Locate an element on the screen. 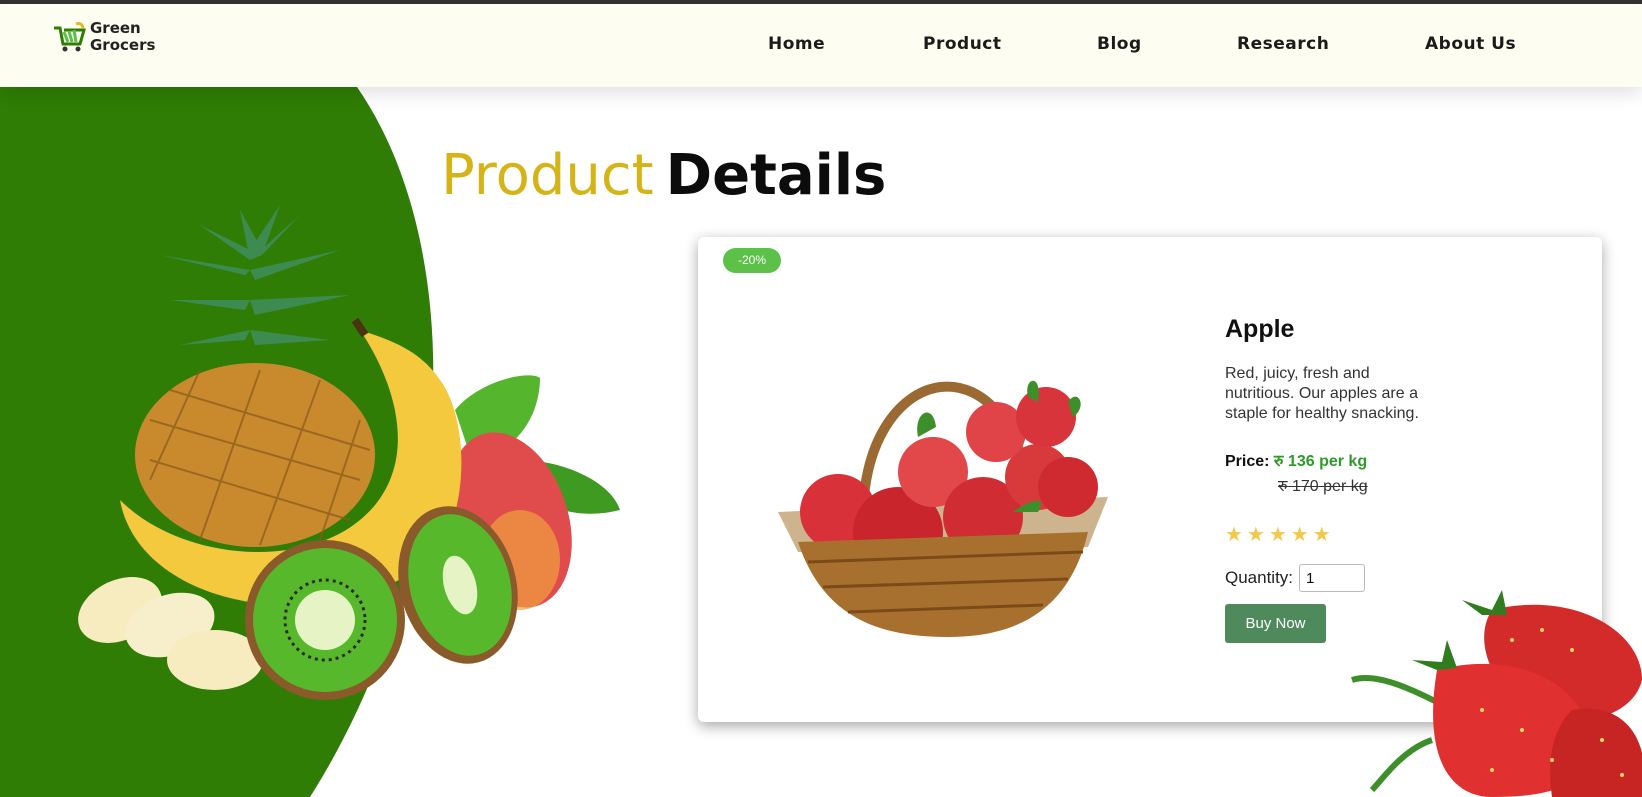  apple-basket-image is located at coordinates (943, 508).